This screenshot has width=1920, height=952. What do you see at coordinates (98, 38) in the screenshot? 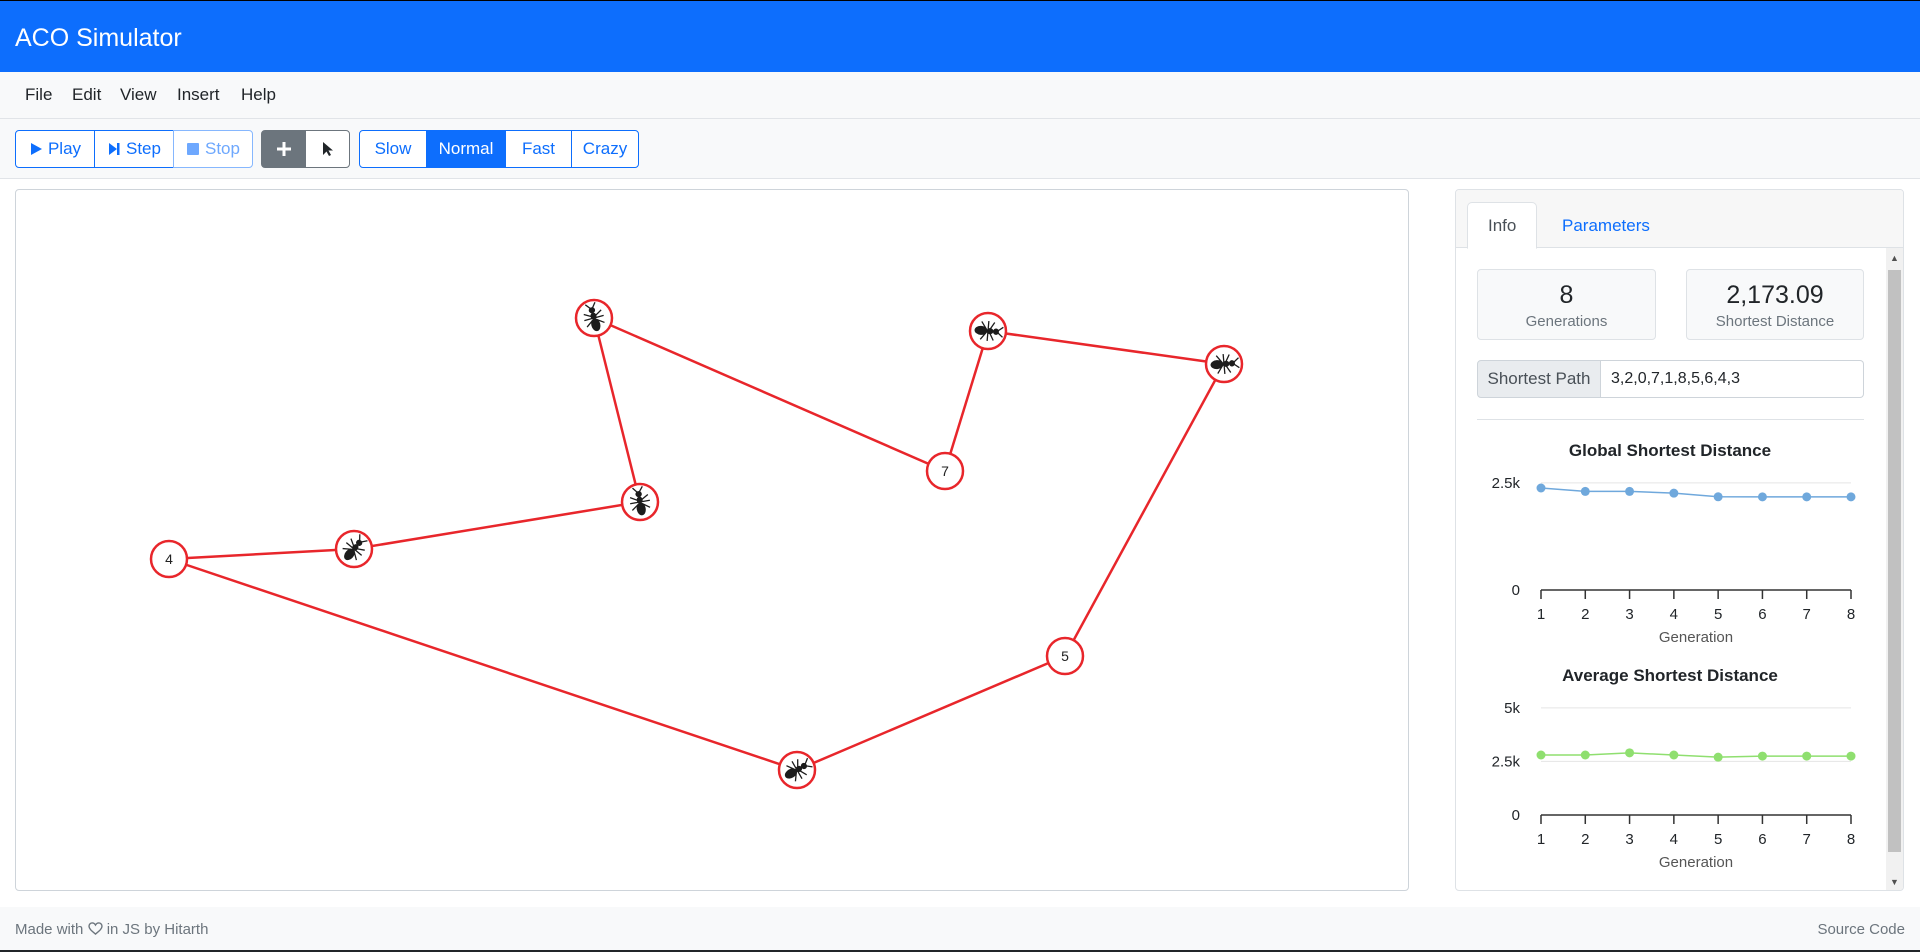
I see `app-title: ACO Simulator` at bounding box center [98, 38].